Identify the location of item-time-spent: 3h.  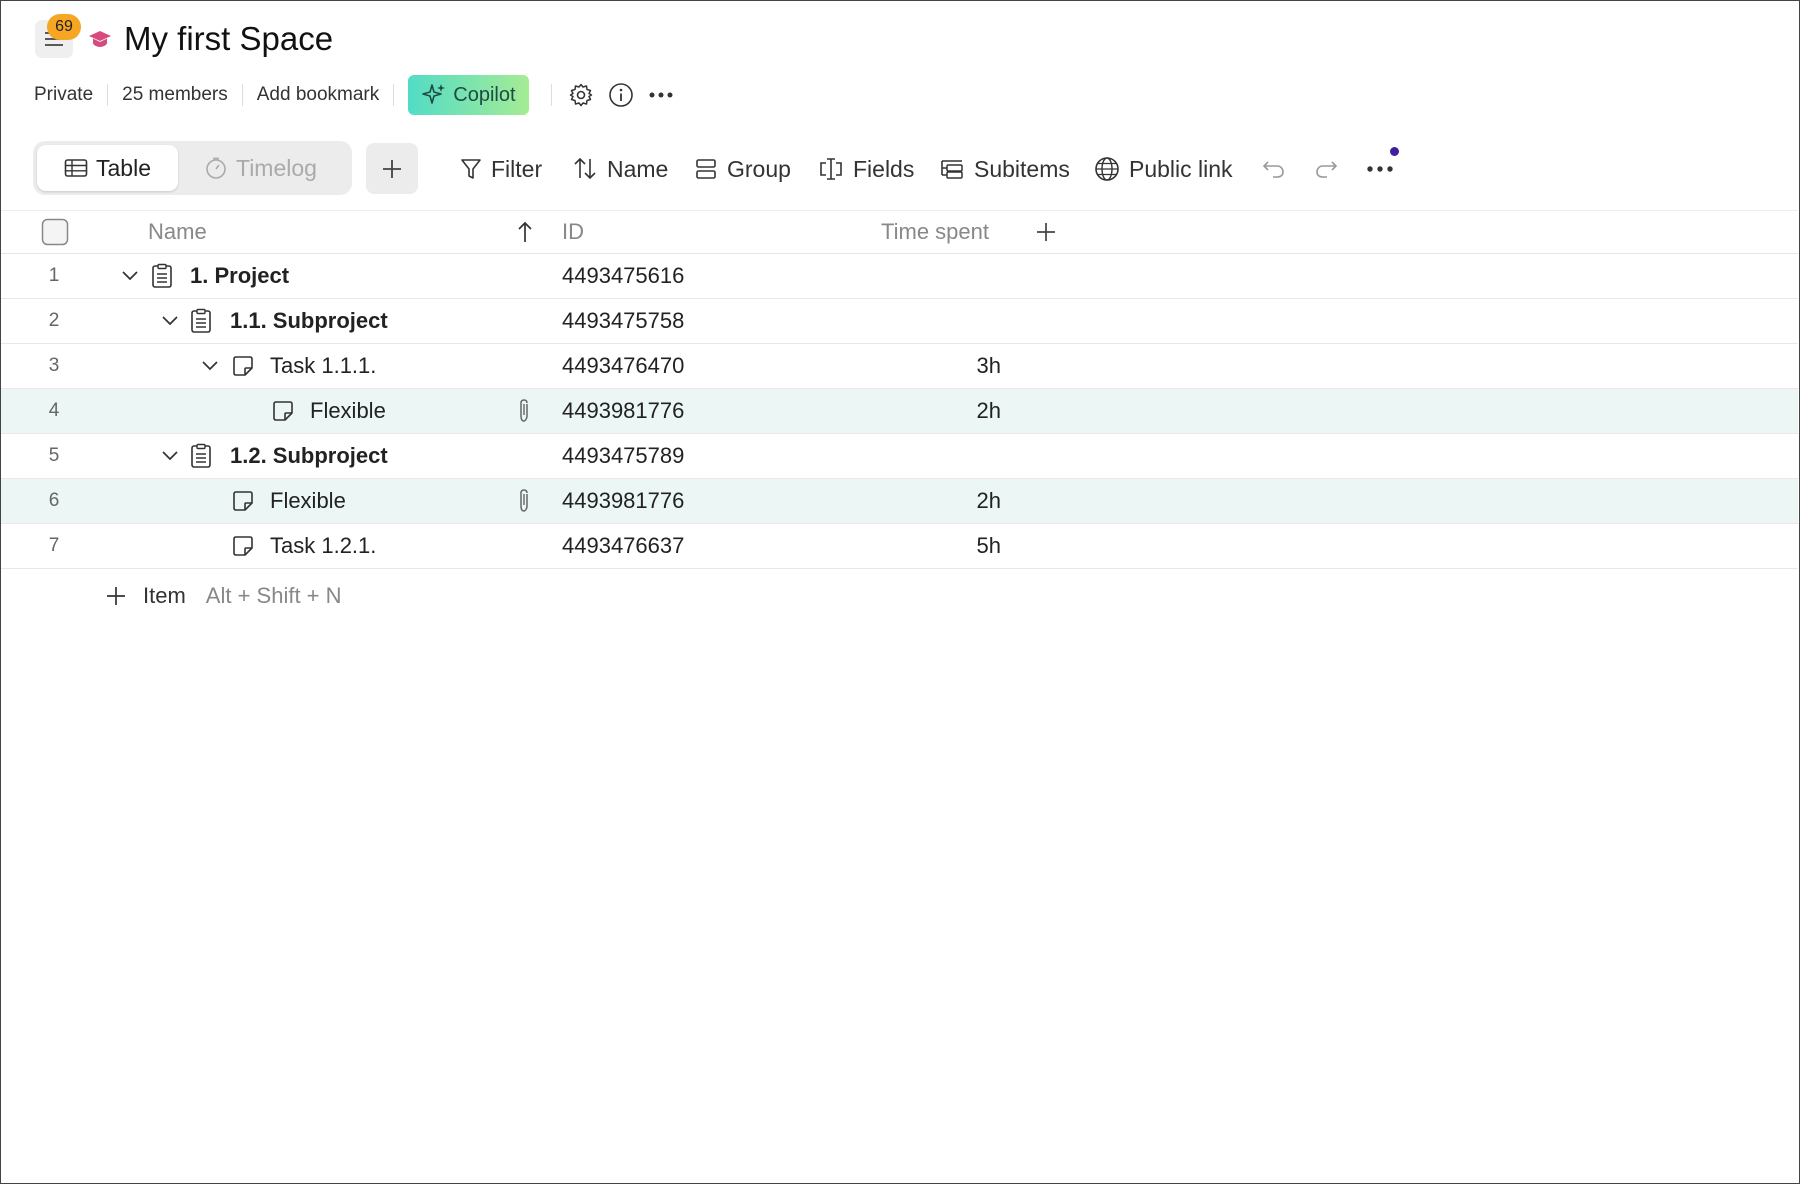
(926, 366).